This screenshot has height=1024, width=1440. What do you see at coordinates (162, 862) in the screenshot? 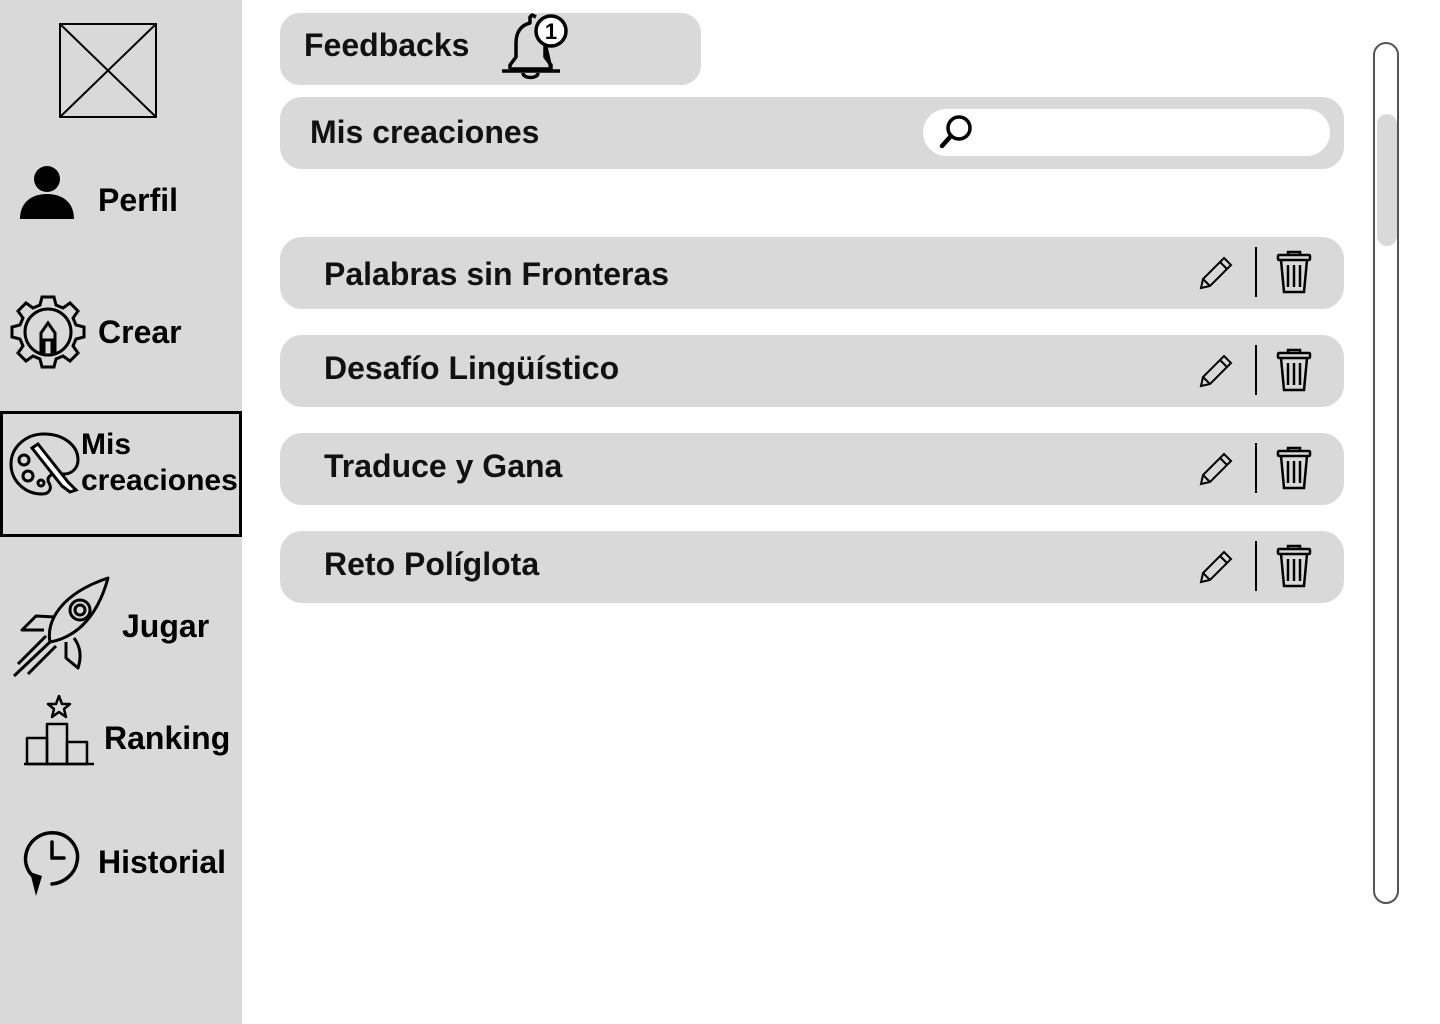
I see `sidebar-item-label: Historial` at bounding box center [162, 862].